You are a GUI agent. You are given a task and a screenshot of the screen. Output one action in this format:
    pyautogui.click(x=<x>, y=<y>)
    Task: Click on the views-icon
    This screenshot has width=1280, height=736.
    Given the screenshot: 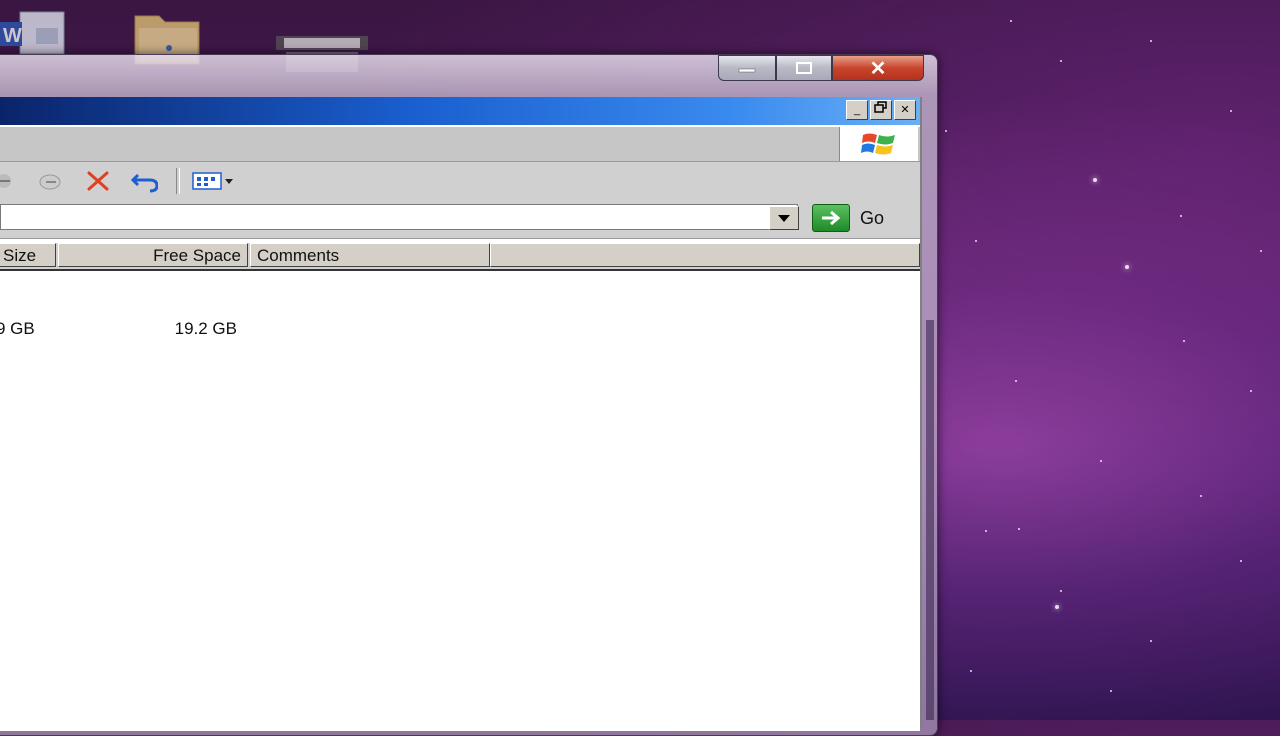 What is the action you would take?
    pyautogui.click(x=213, y=181)
    